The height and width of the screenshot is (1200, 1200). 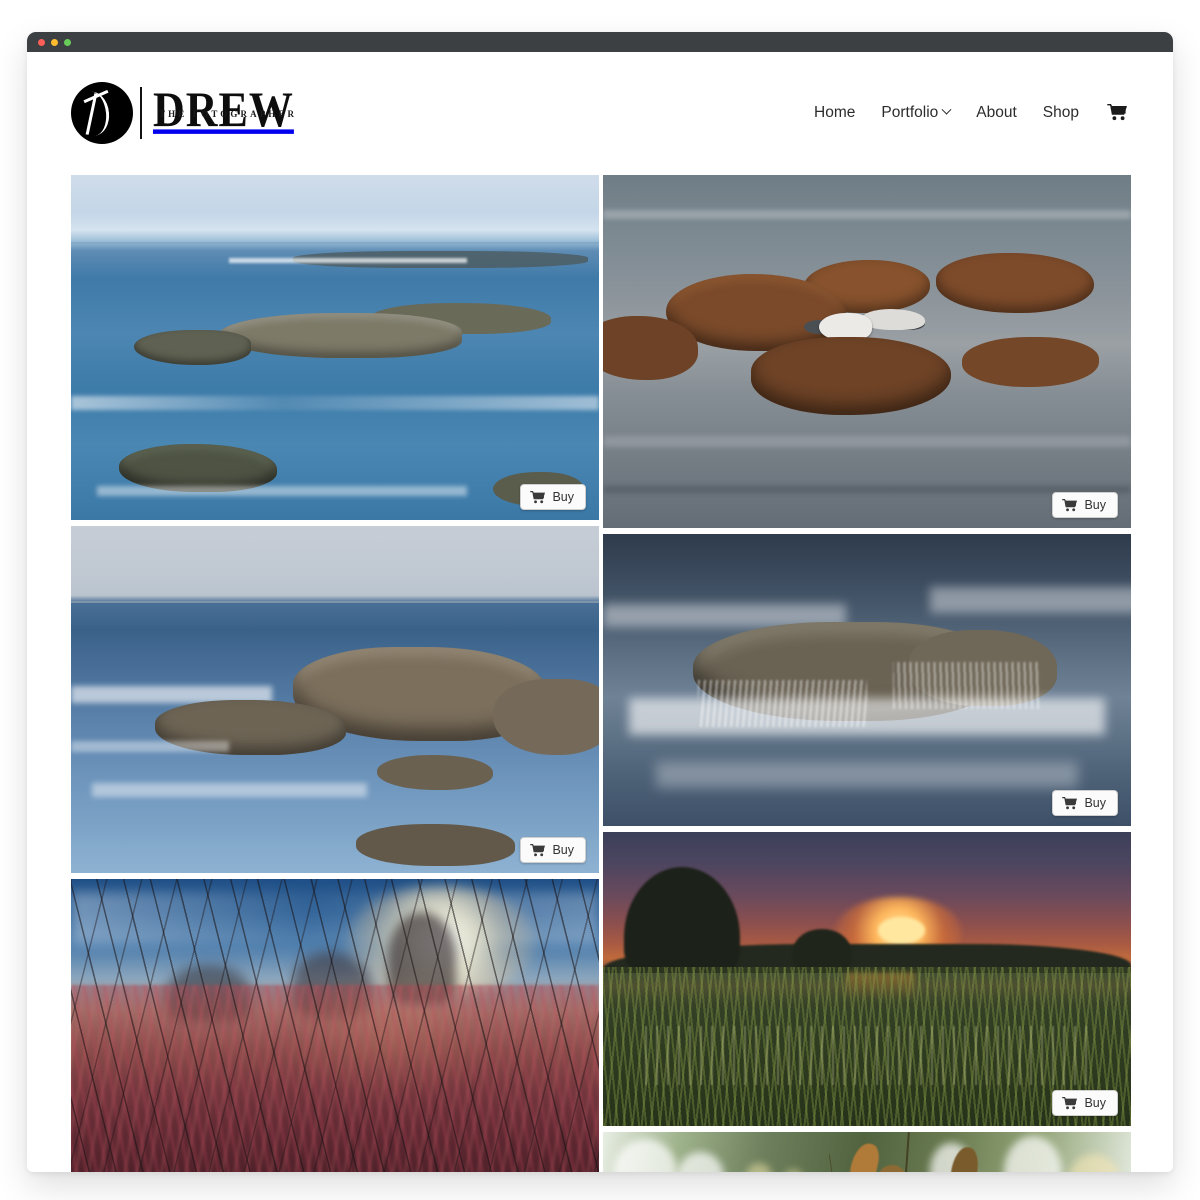 I want to click on nav-item-home: Home, so click(x=834, y=113).